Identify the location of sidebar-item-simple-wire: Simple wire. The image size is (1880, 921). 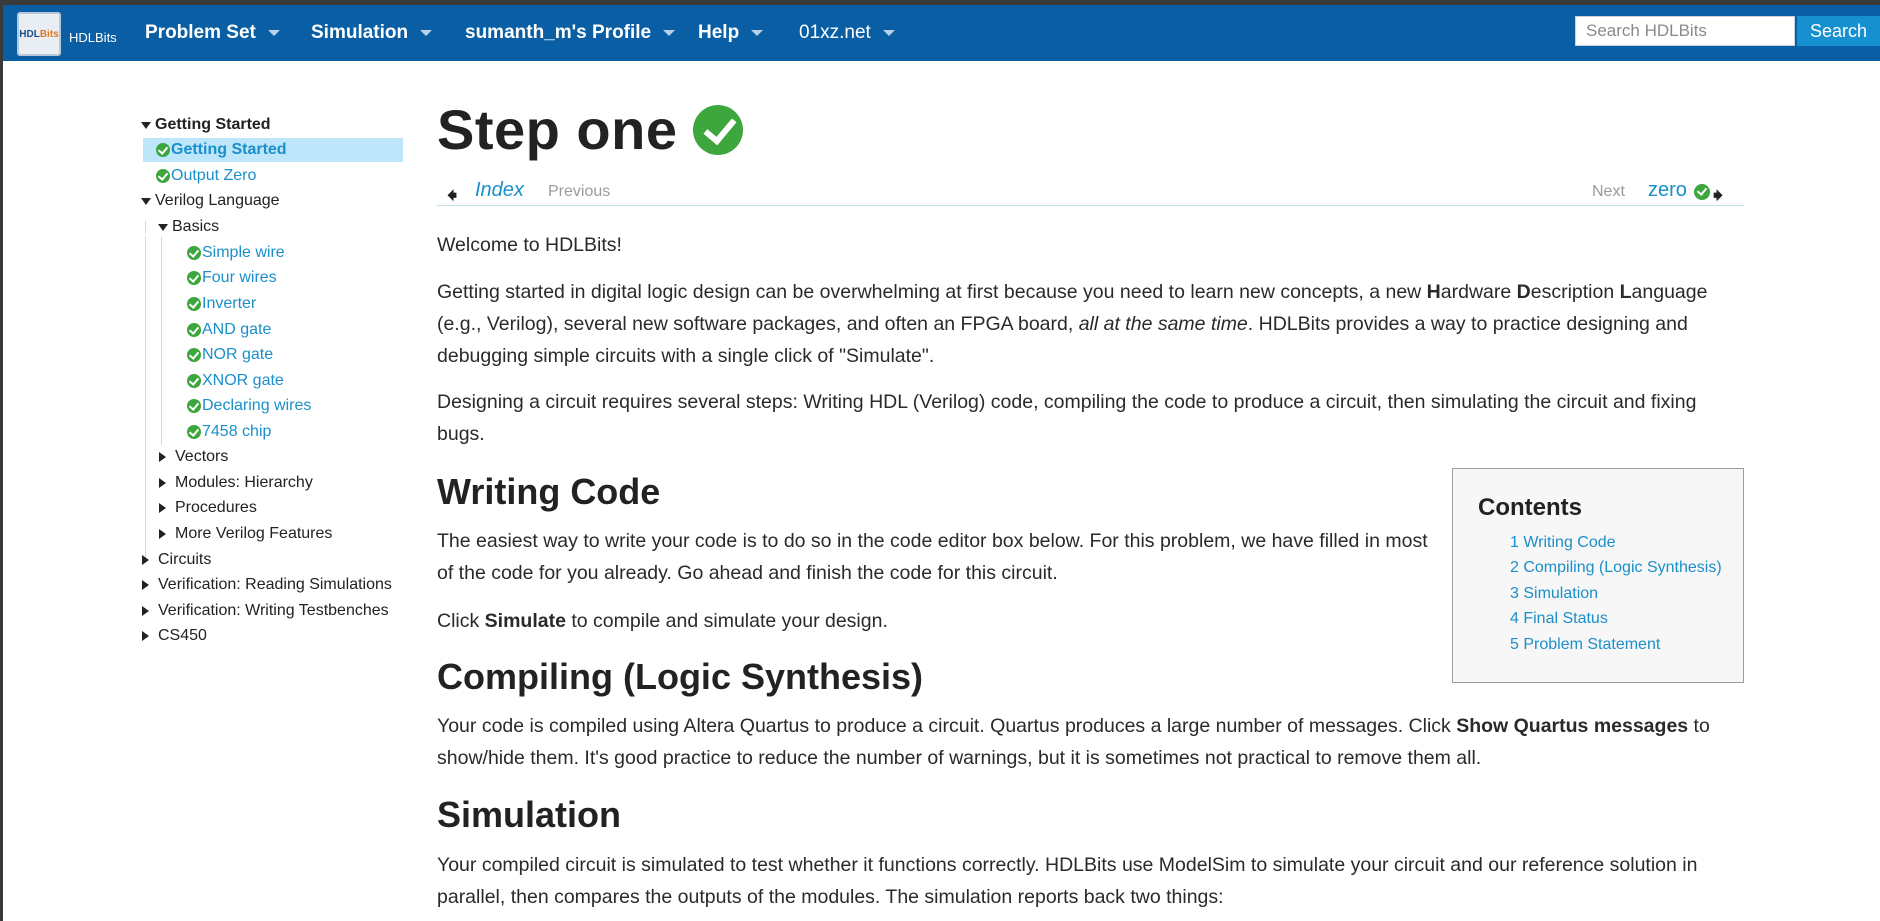
(236, 253).